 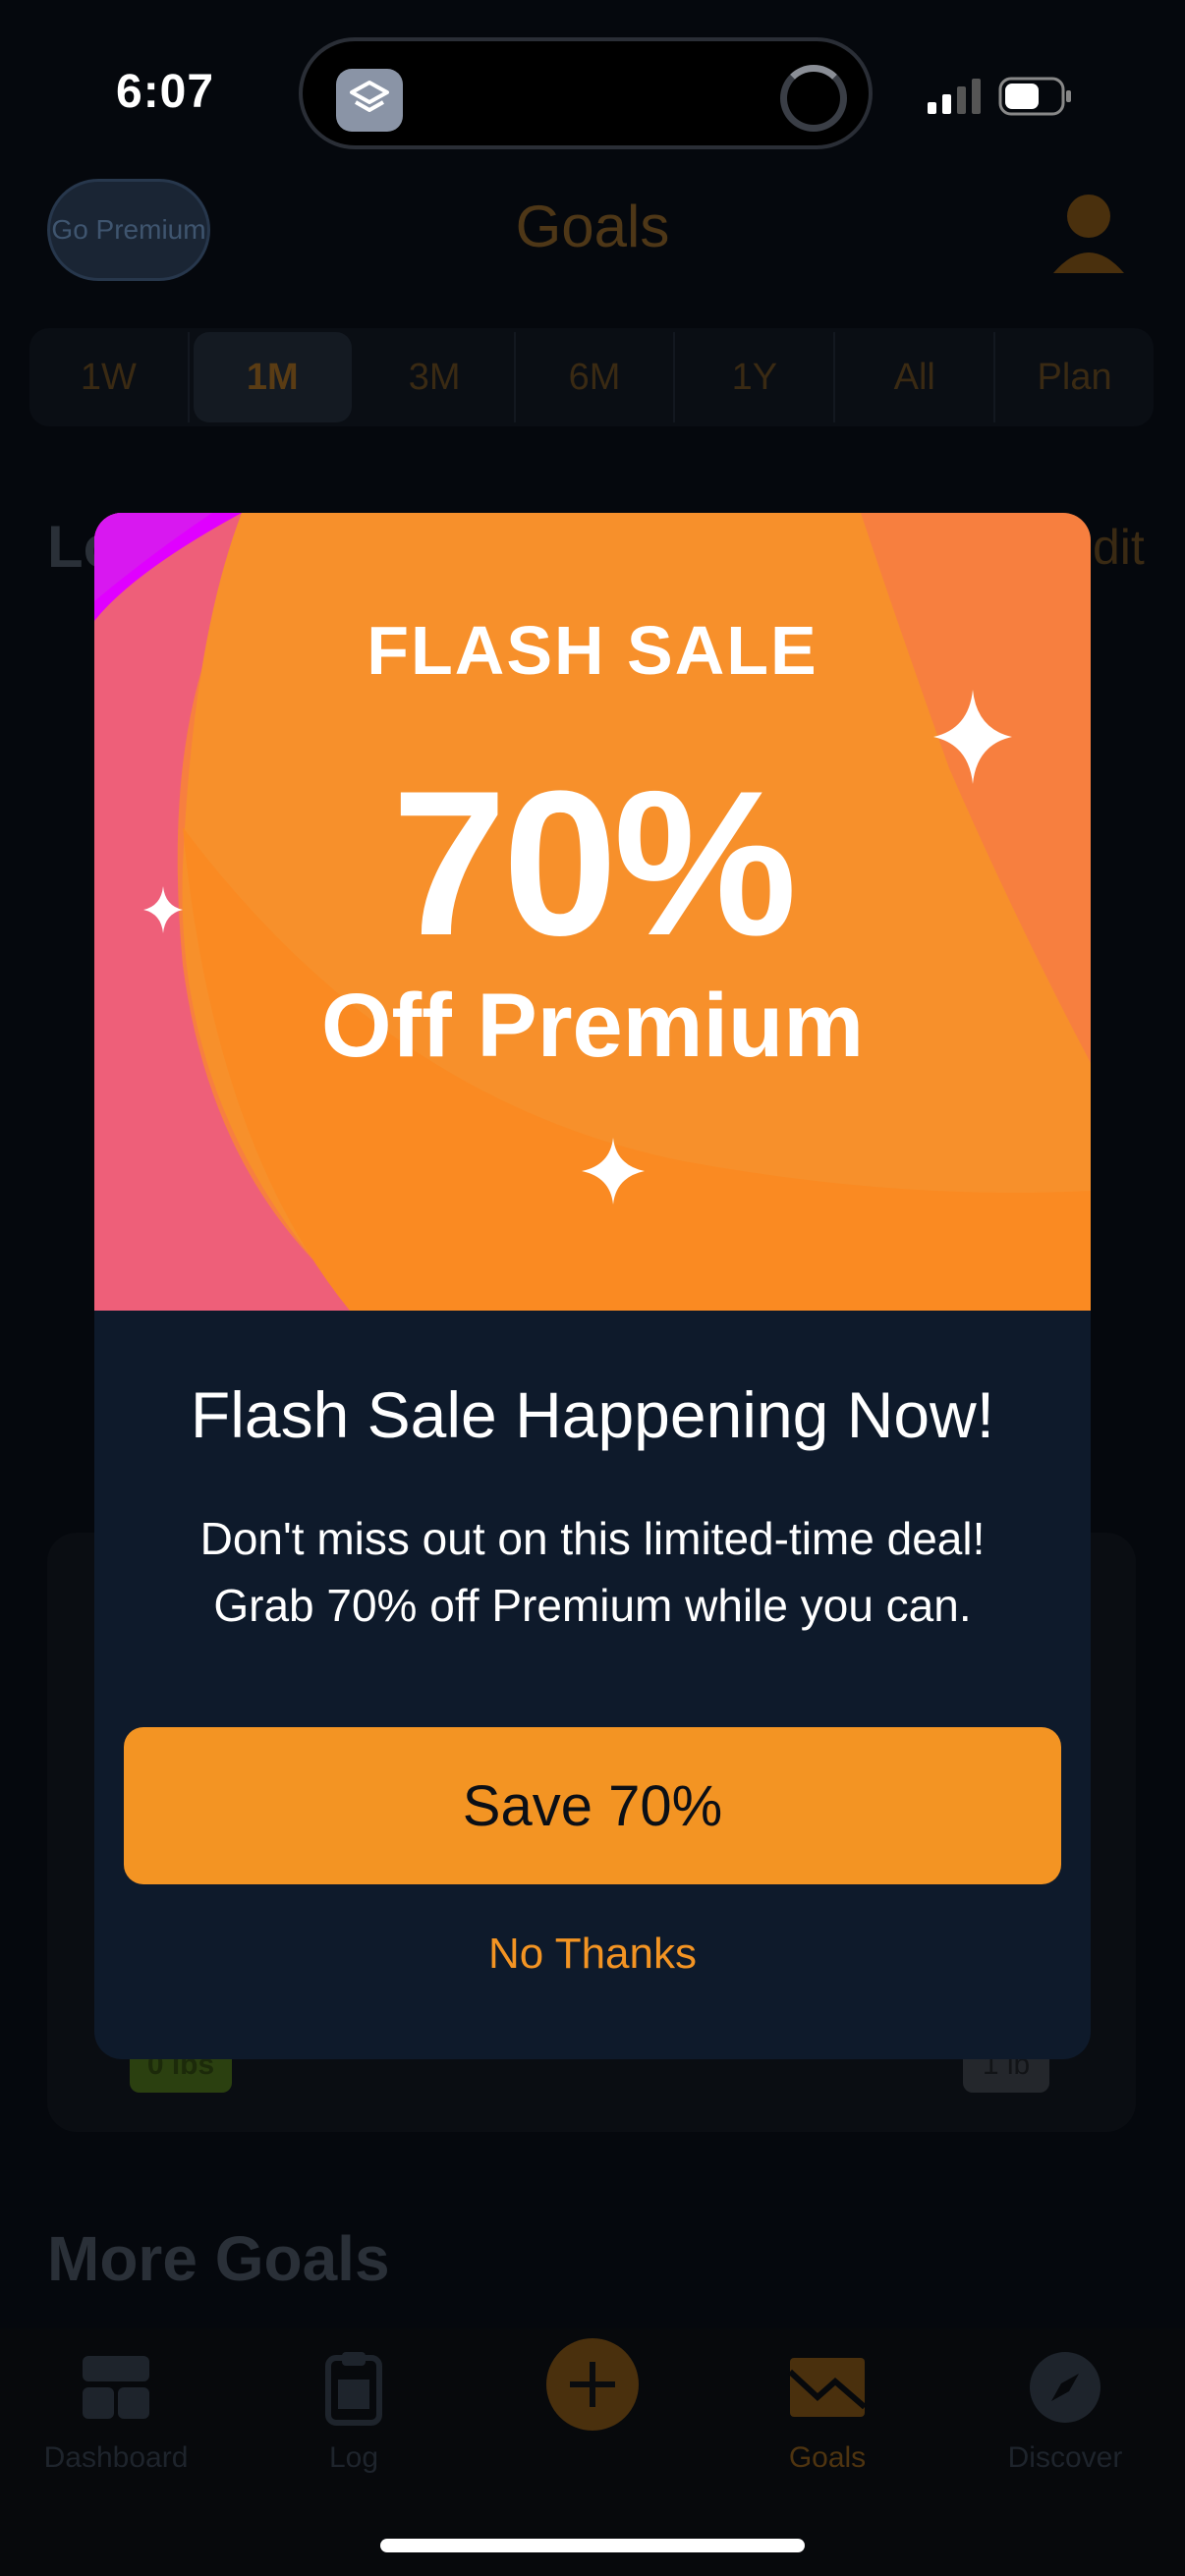 What do you see at coordinates (592, 1026) in the screenshot?
I see `banner-off-premium-text: Off Premium` at bounding box center [592, 1026].